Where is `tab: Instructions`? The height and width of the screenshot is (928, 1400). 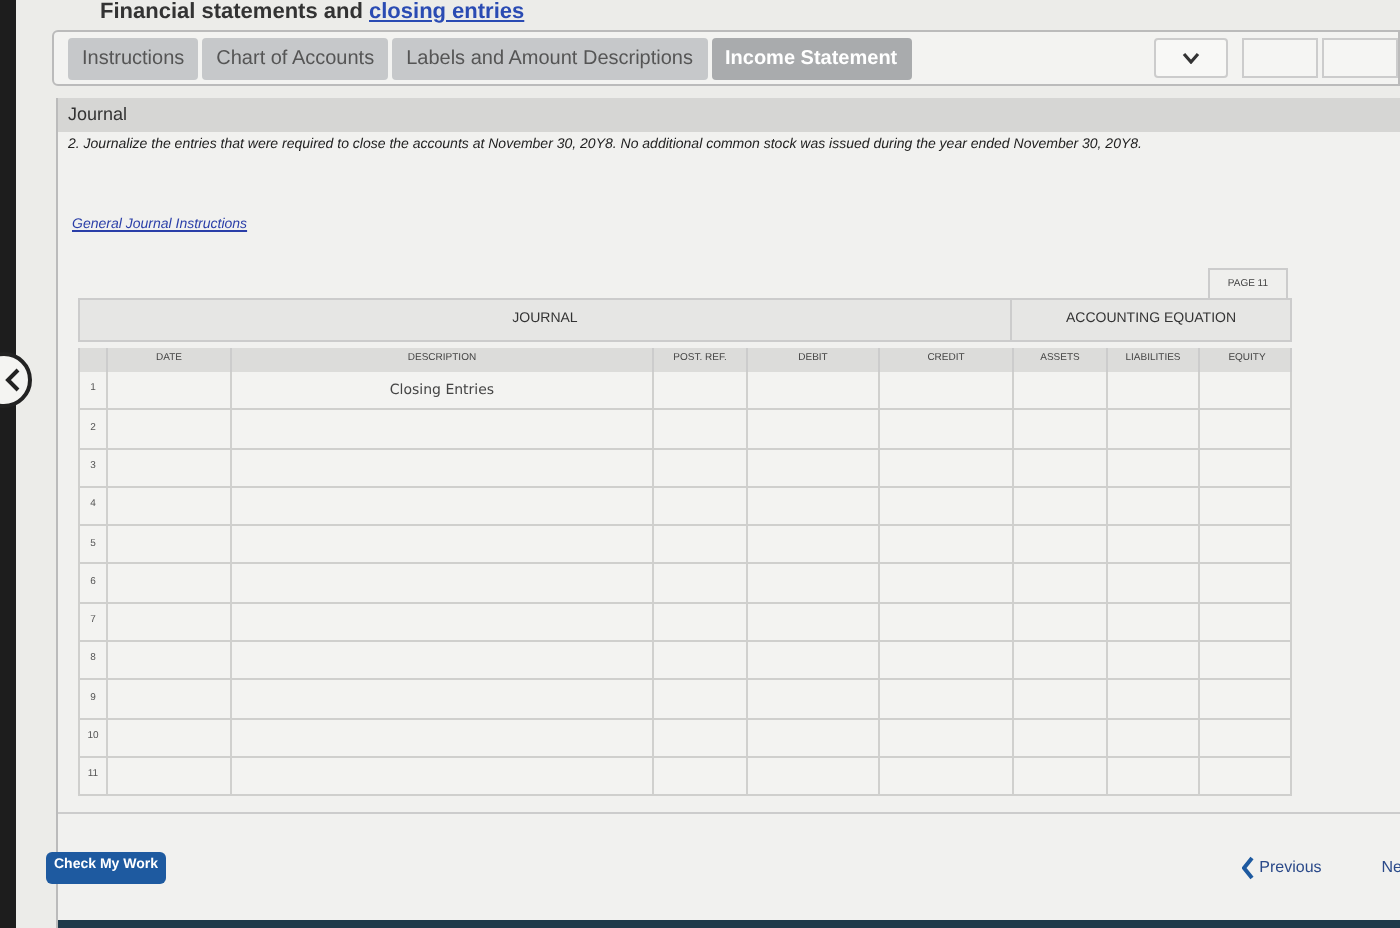
tab: Instructions is located at coordinates (133, 58).